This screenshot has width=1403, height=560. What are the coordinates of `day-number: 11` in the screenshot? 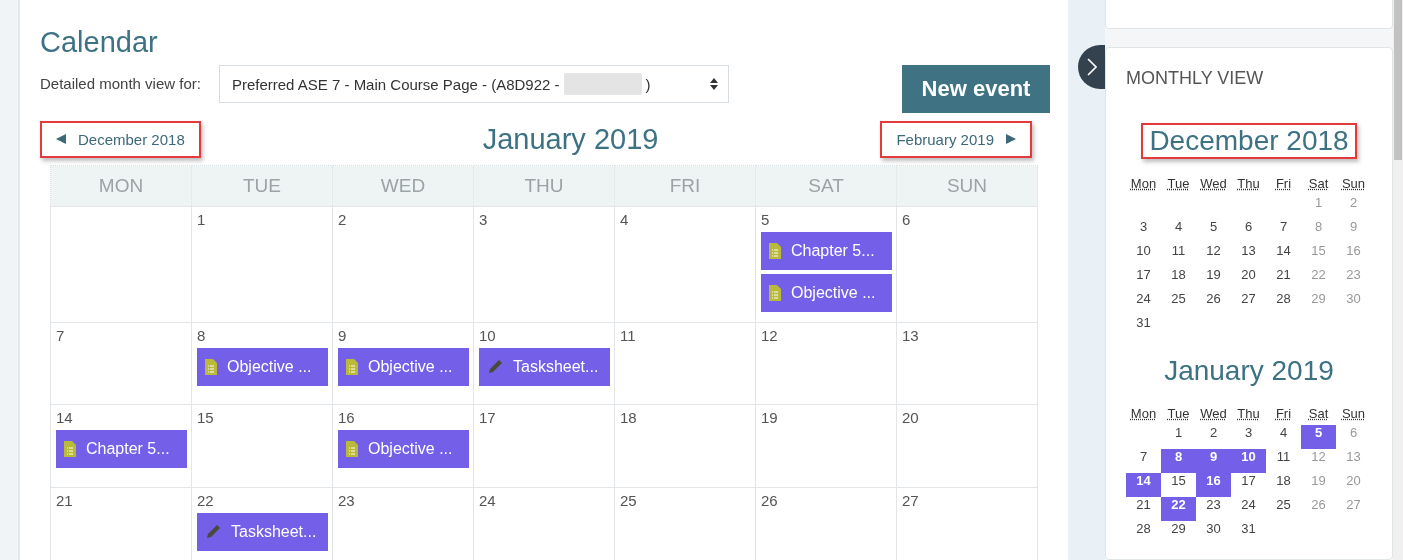 It's located at (628, 335).